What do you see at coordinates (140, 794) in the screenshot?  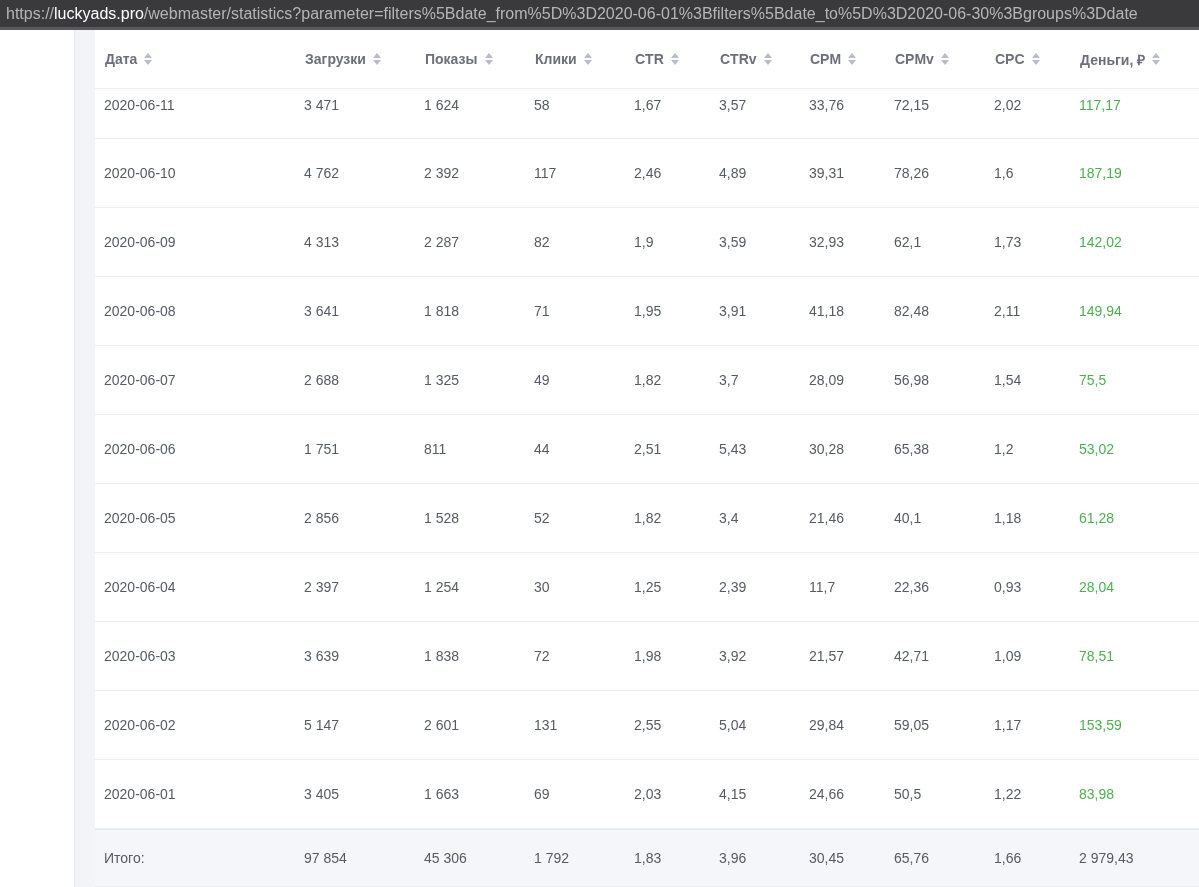 I see `table-cell: 2020-06-01` at bounding box center [140, 794].